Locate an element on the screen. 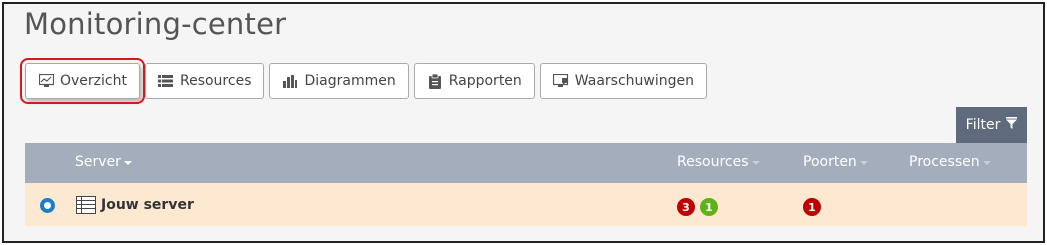 The width and height of the screenshot is (1047, 245). row-select-radio is located at coordinates (47, 205).